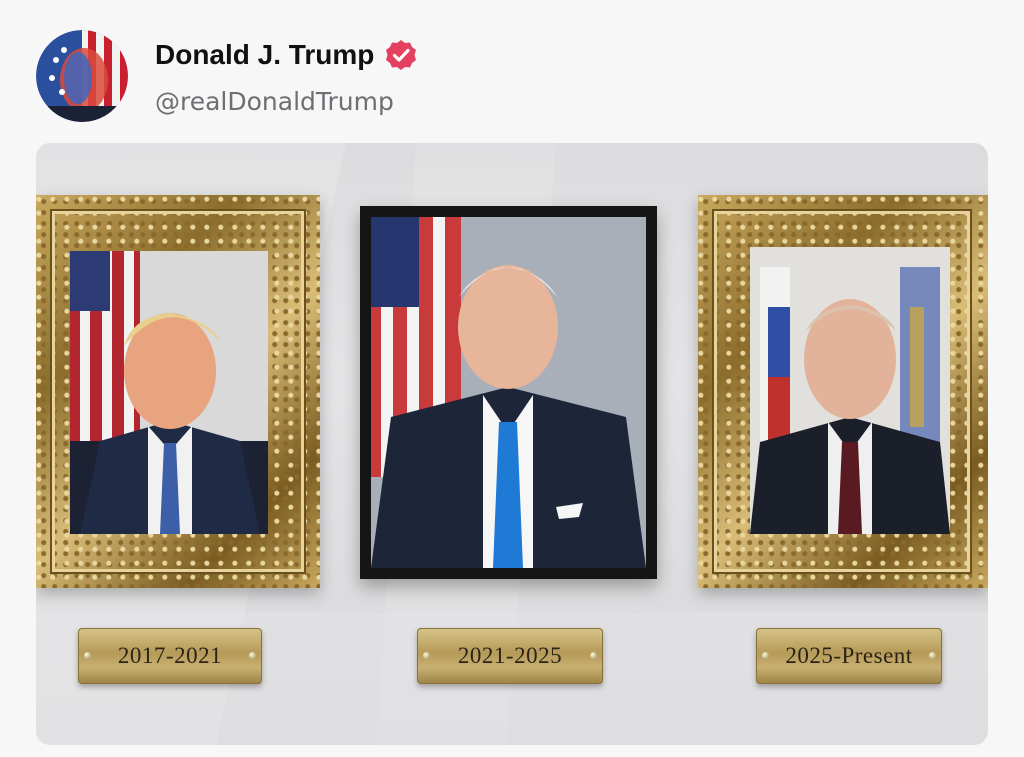 This screenshot has width=1024, height=757. I want to click on plaque-label: 2025-Present, so click(849, 655).